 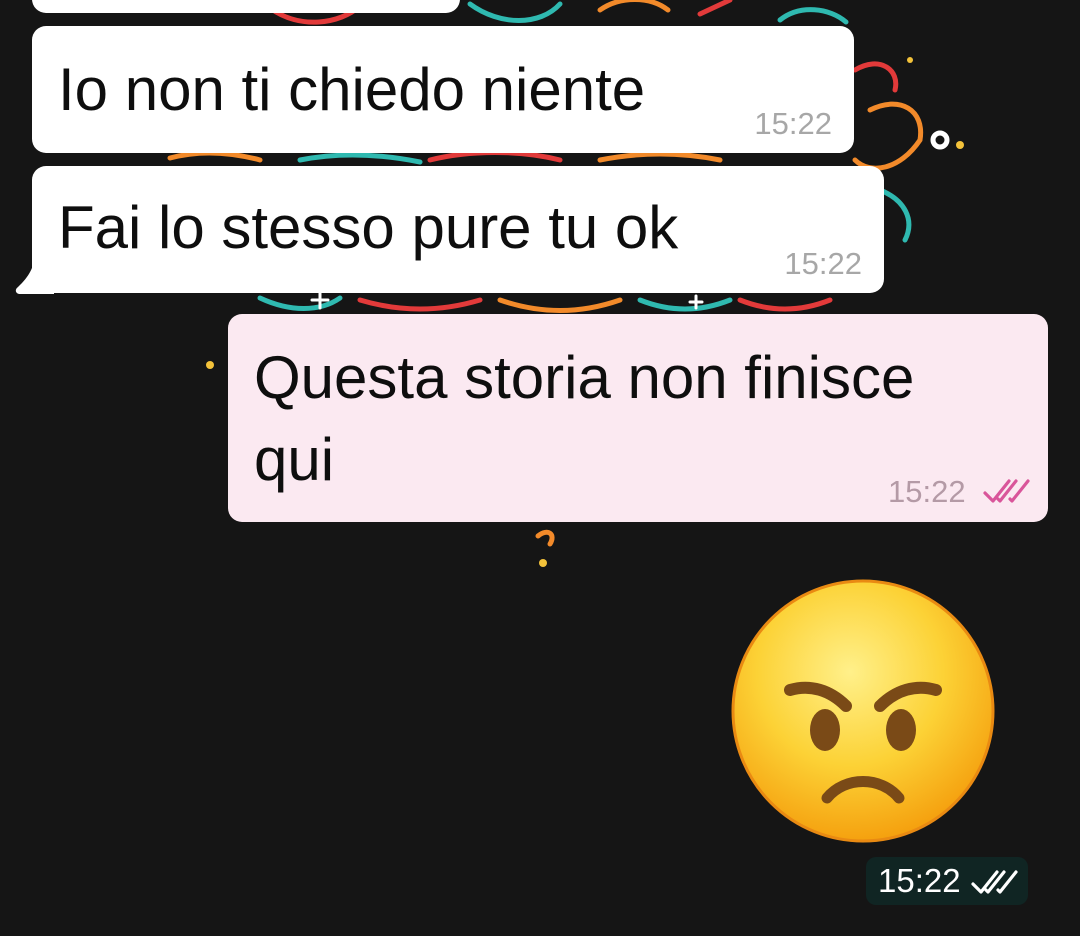 What do you see at coordinates (368, 227) in the screenshot?
I see `message-text: Fai lo stesso pure tu ok` at bounding box center [368, 227].